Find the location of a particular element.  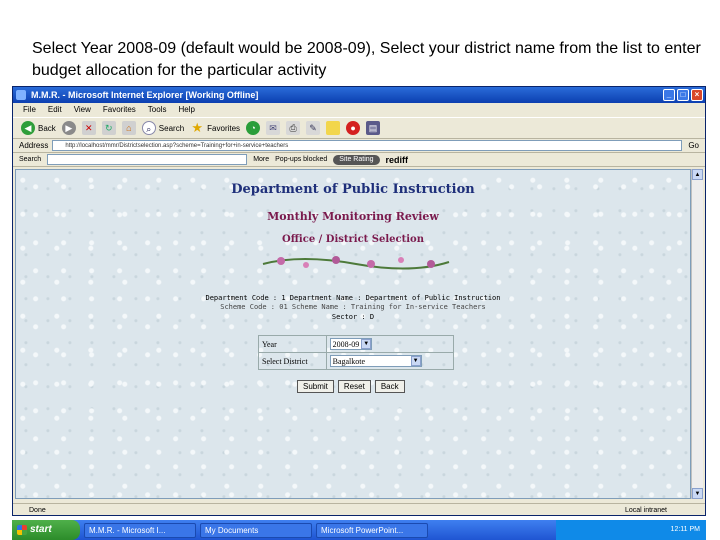

maximize-button: □ is located at coordinates (683, 95).